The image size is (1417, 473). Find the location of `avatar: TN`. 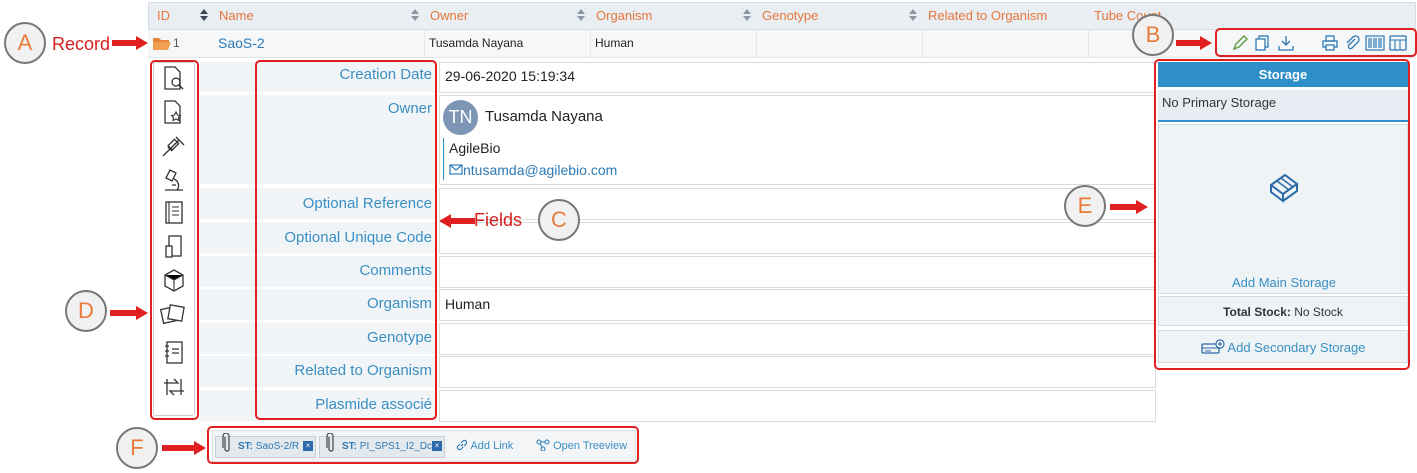

avatar: TN is located at coordinates (460, 117).